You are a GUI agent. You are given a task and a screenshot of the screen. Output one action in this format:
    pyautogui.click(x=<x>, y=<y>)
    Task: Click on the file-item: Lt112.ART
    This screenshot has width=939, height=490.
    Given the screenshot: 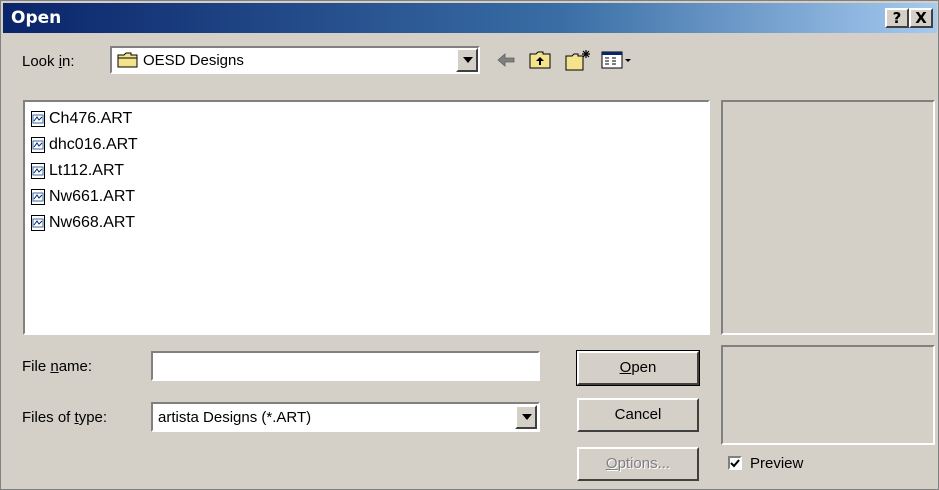 What is the action you would take?
    pyautogui.click(x=77, y=171)
    